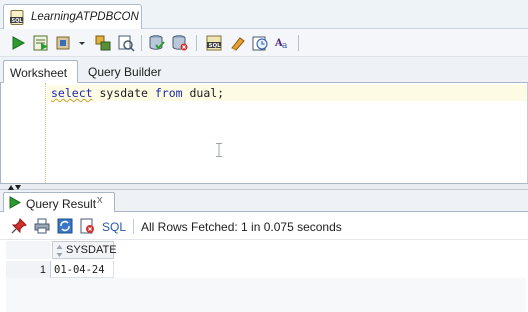 The image size is (528, 312). What do you see at coordinates (41, 43) in the screenshot?
I see `run-script-icon` at bounding box center [41, 43].